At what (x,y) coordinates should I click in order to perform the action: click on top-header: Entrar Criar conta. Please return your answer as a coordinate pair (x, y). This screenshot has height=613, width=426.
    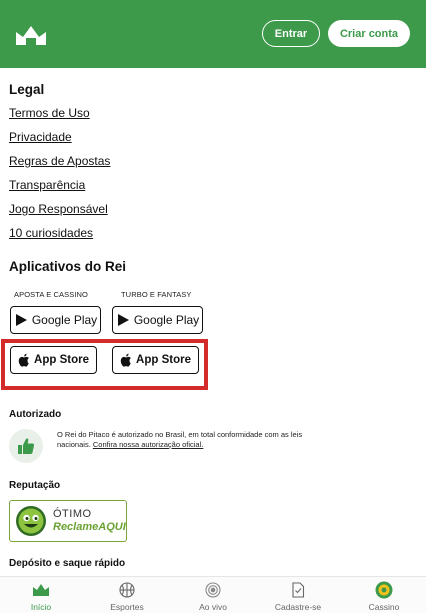
    Looking at the image, I should click on (213, 34).